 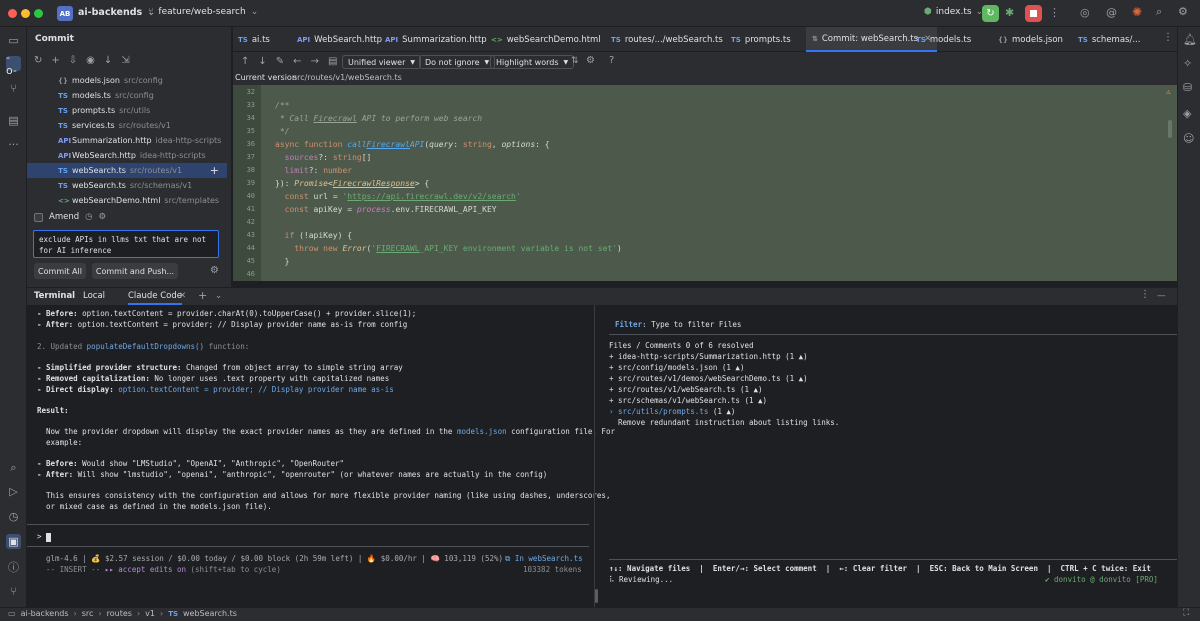 What do you see at coordinates (1054, 12) in the screenshot?
I see `more-actions-icon: ⋮` at bounding box center [1054, 12].